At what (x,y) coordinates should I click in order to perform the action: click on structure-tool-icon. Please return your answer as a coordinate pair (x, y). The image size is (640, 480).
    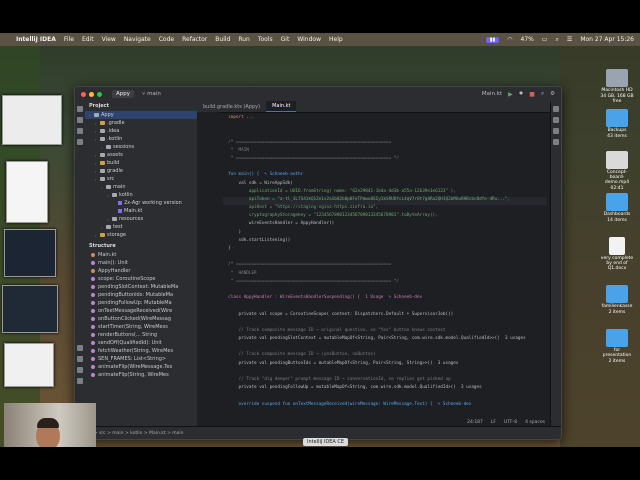
    Looking at the image, I should click on (80, 131).